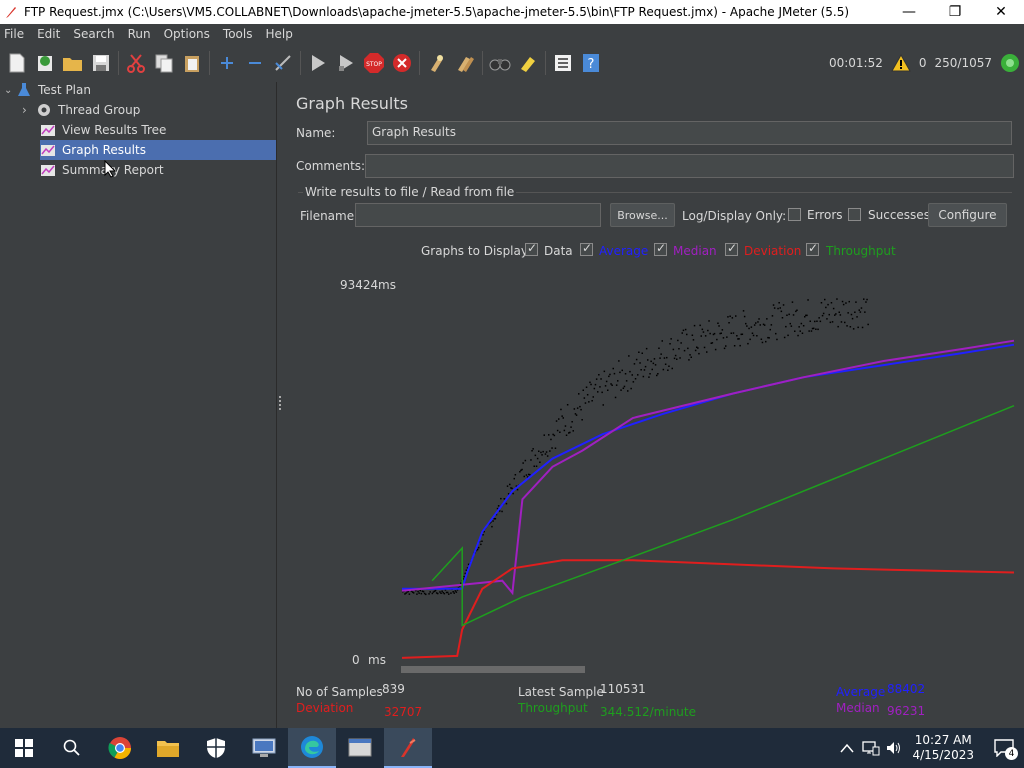  I want to click on comments-field, so click(689, 166).